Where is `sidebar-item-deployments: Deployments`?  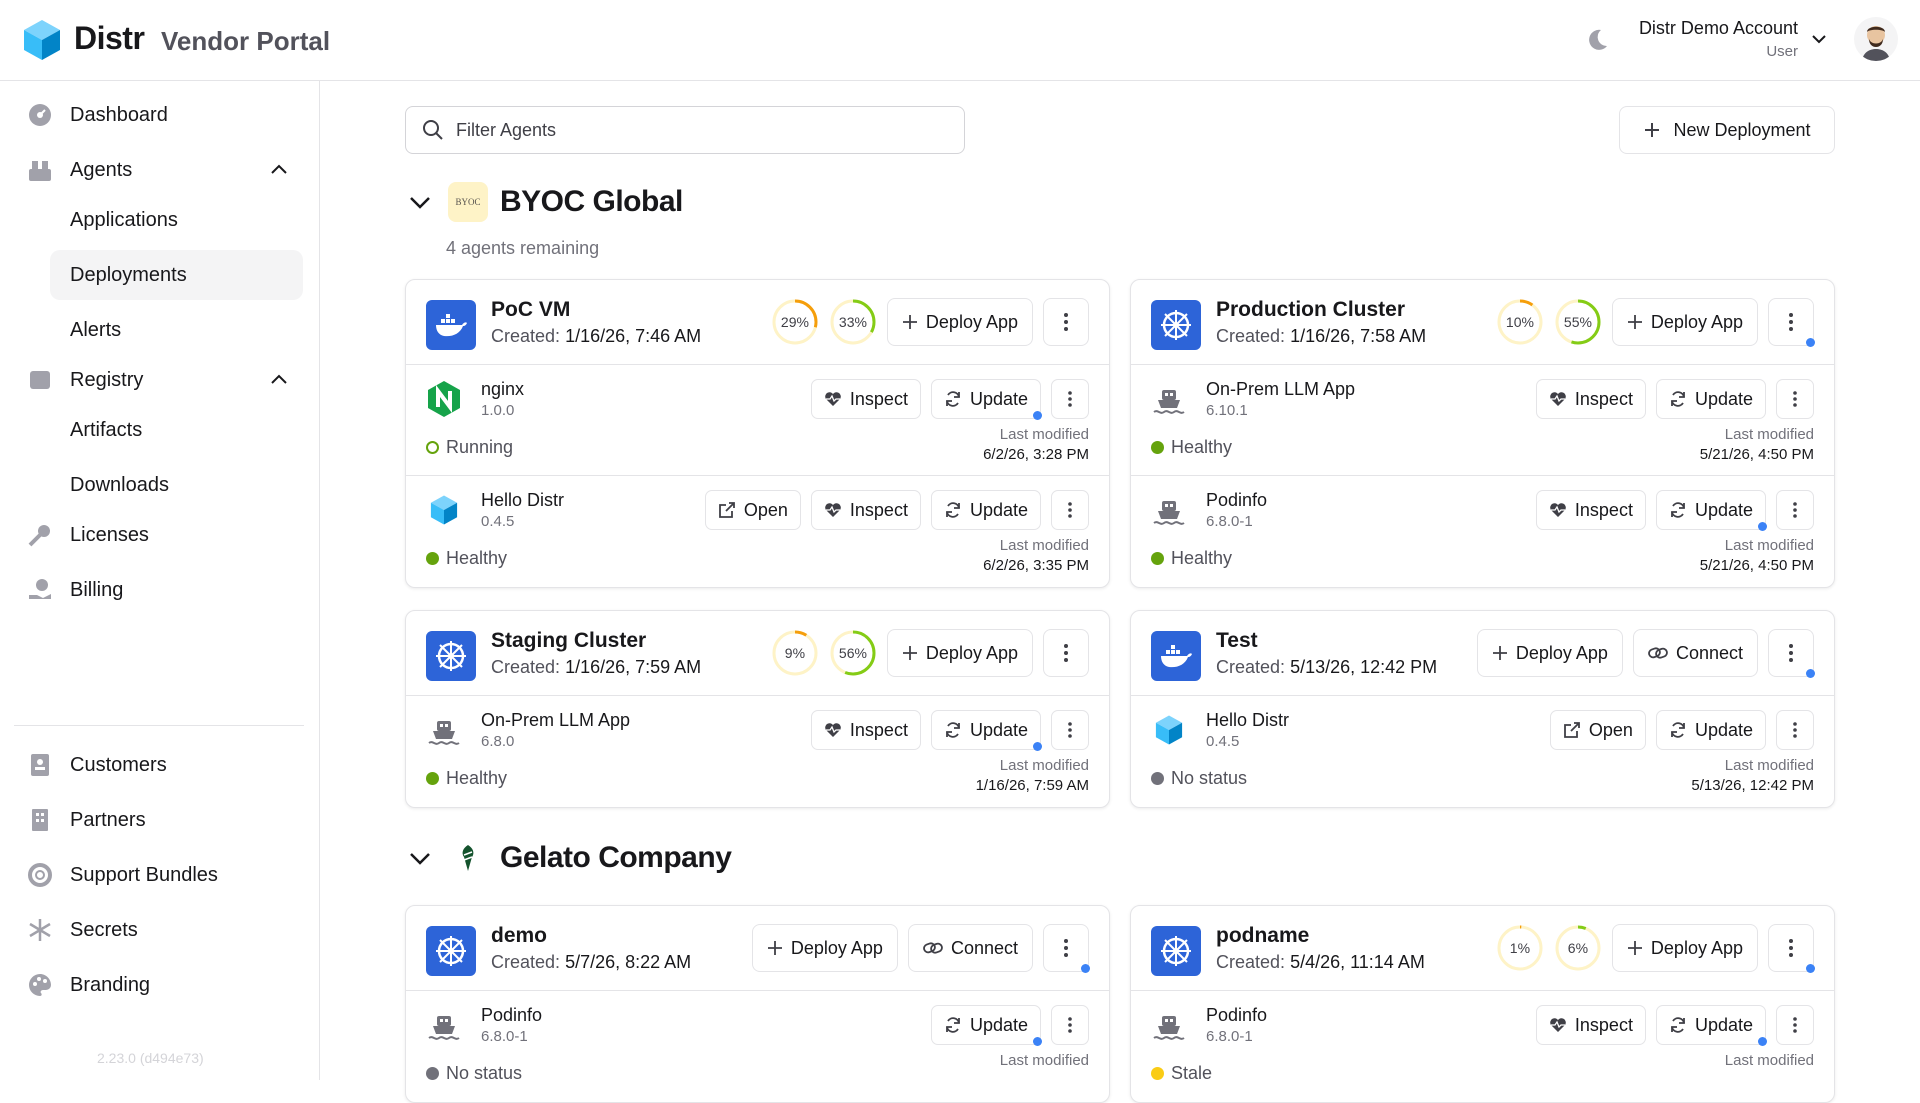
sidebar-item-deployments: Deployments is located at coordinates (176, 275).